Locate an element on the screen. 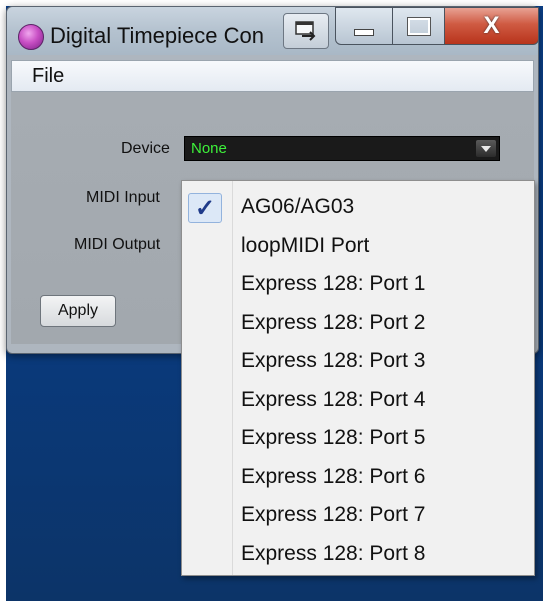  midi-input-option: Express 128: Port 8 is located at coordinates (358, 555).